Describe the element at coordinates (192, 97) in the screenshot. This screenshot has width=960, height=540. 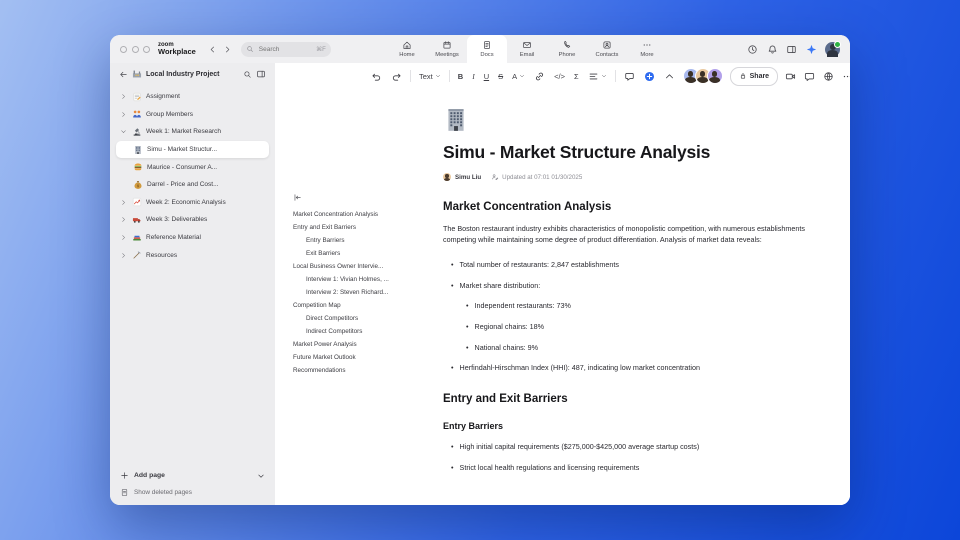
I see `sidebar-item-assignment: Assignment` at that location.